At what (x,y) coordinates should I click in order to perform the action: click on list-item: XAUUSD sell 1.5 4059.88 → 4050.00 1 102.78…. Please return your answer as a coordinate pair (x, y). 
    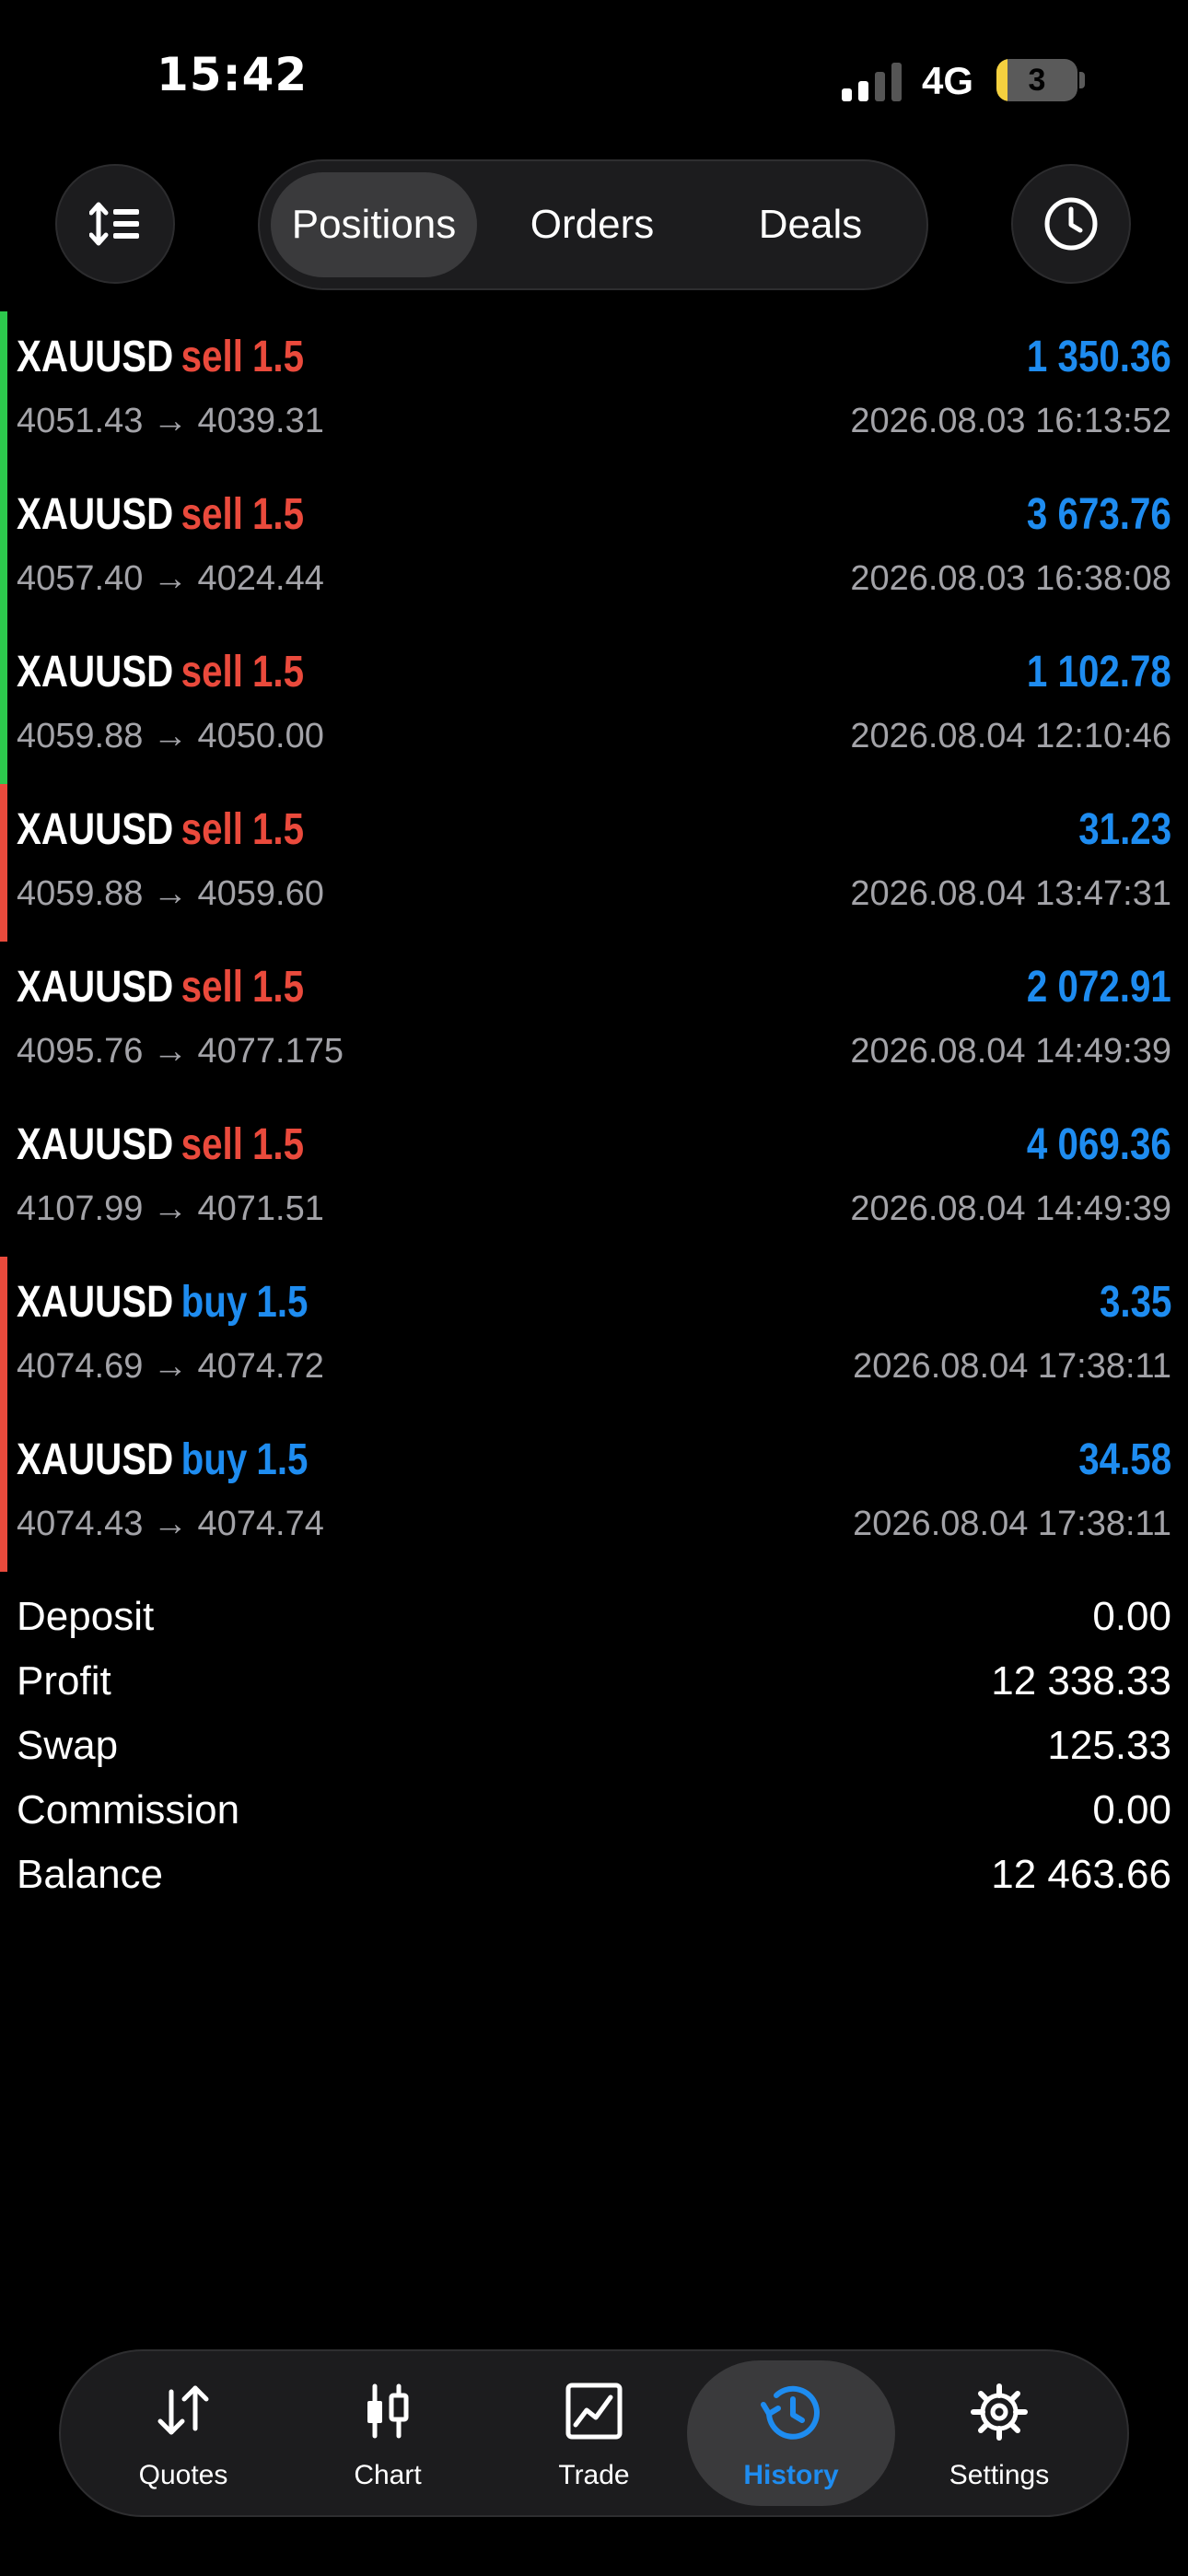
    Looking at the image, I should click on (594, 705).